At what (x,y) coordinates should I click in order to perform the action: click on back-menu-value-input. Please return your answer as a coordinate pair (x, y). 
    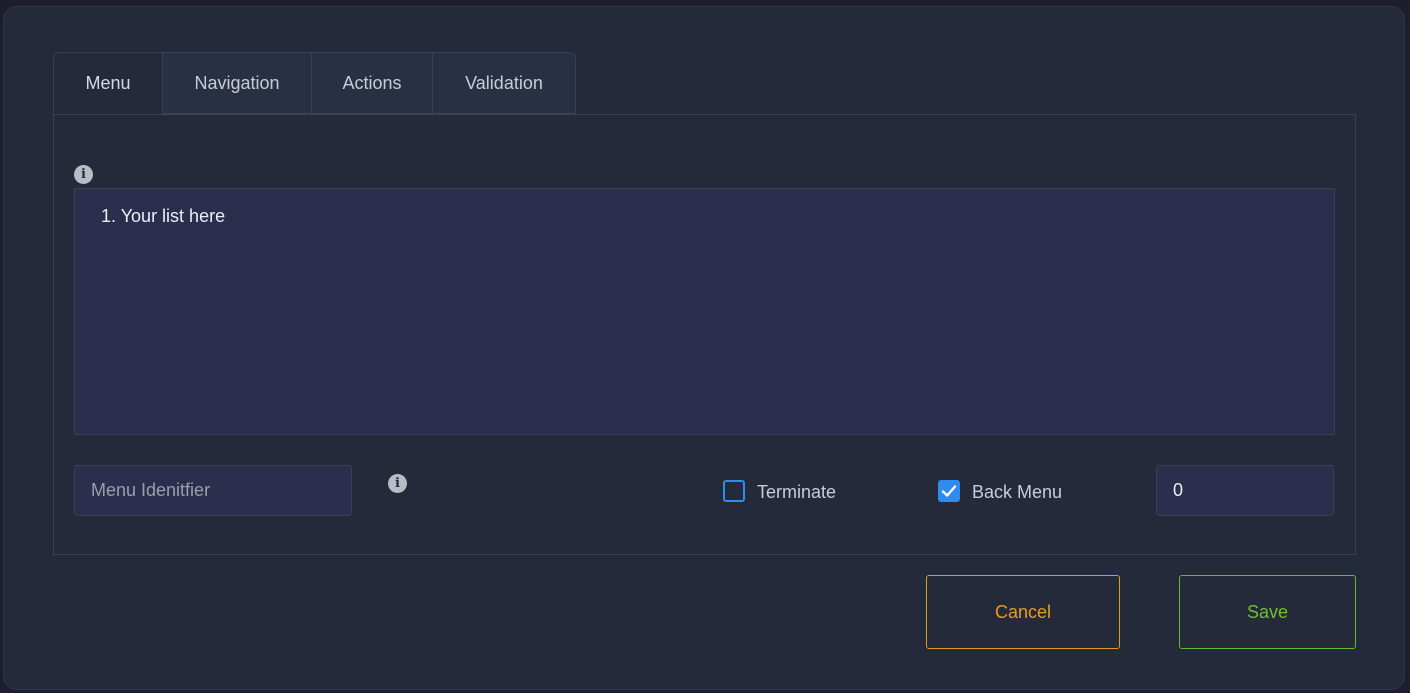
    Looking at the image, I should click on (1245, 490).